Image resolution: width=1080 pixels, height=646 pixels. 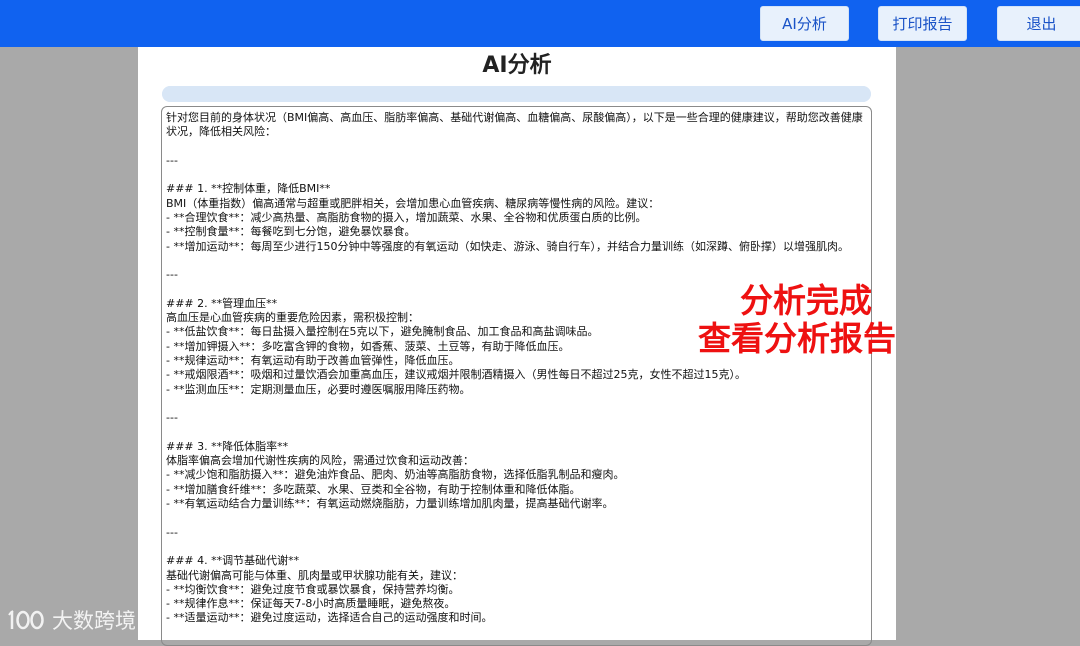 I want to click on ai-analysis-button: AI分析, so click(x=804, y=23).